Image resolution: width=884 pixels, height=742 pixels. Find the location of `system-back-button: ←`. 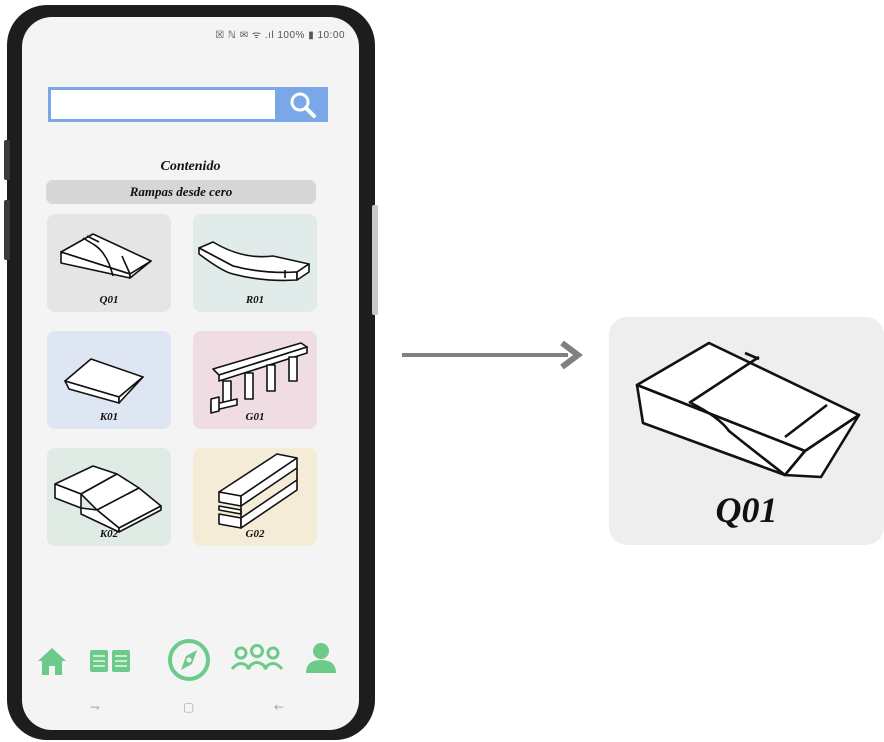

system-back-button: ← is located at coordinates (279, 707).